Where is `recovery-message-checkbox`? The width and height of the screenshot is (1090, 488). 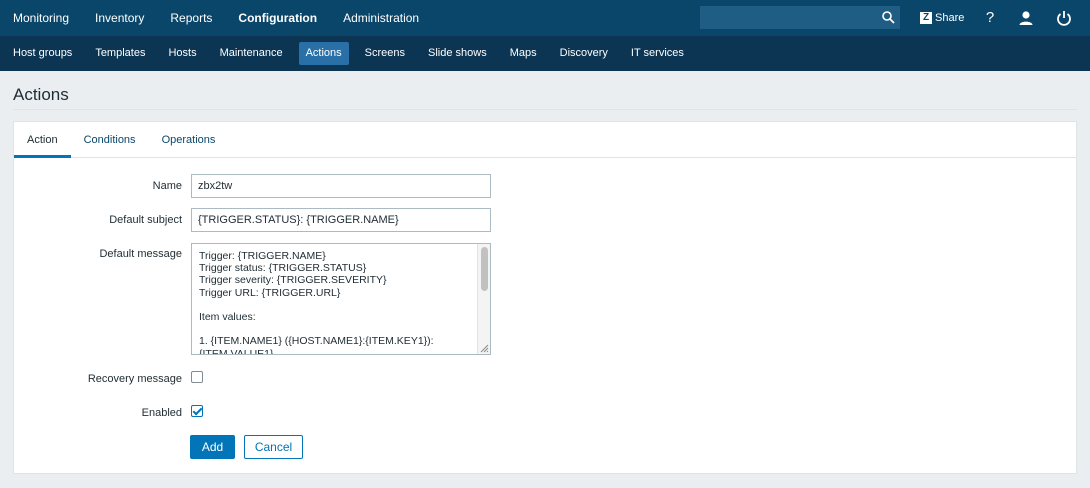 recovery-message-checkbox is located at coordinates (197, 377).